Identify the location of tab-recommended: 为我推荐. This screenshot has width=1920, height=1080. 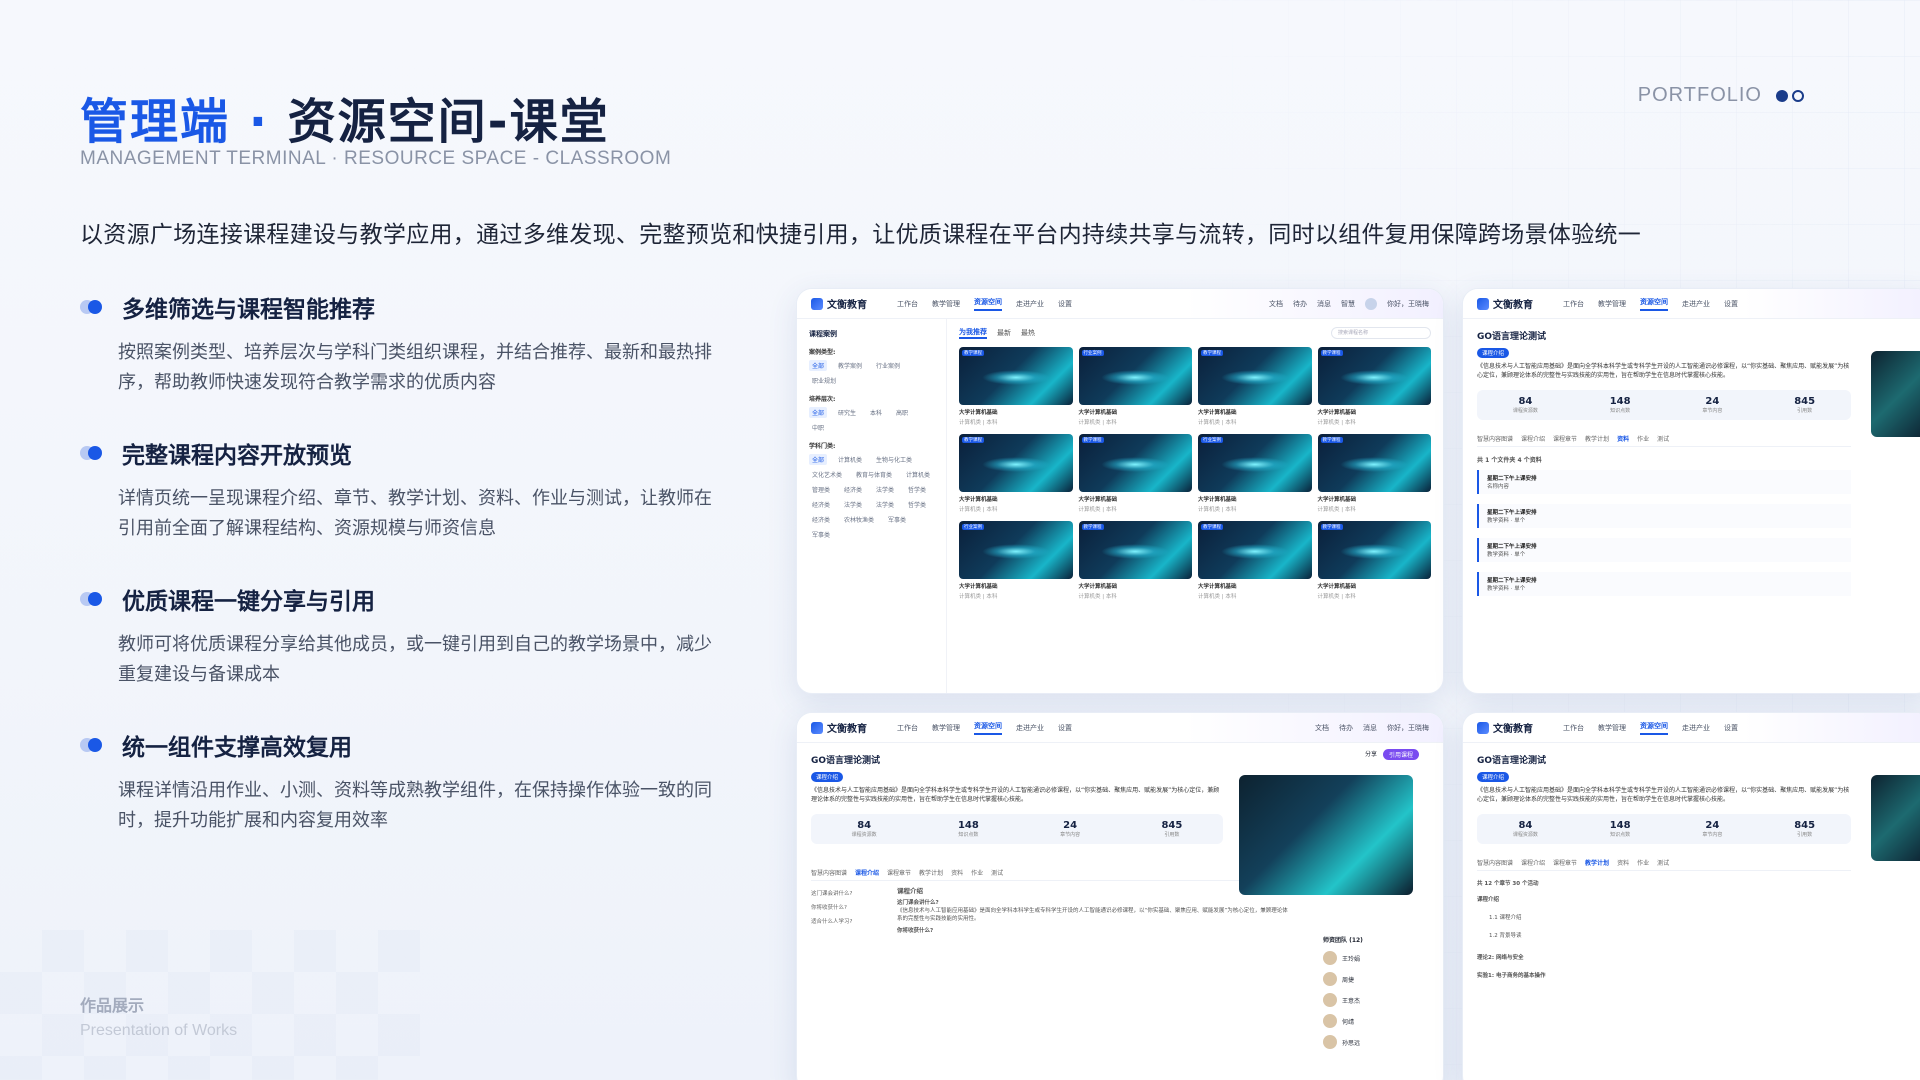
(973, 333).